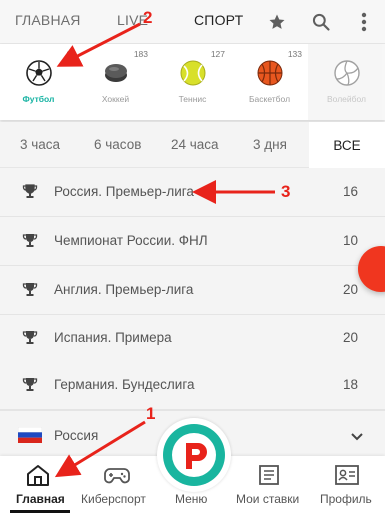 The image size is (385, 515). What do you see at coordinates (48, 20) in the screenshot?
I see `tab-main: ГЛАВНАЯ` at bounding box center [48, 20].